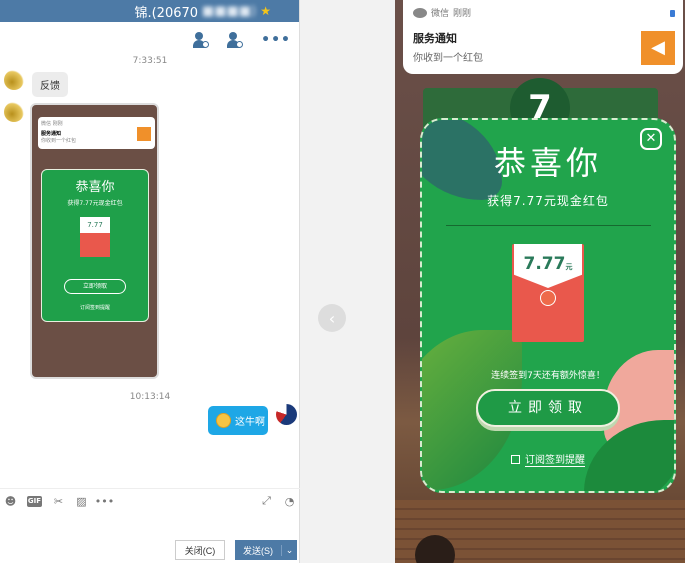 The width and height of the screenshot is (685, 563). What do you see at coordinates (658, 48) in the screenshot?
I see `megaphone-icon: ◀` at bounding box center [658, 48].